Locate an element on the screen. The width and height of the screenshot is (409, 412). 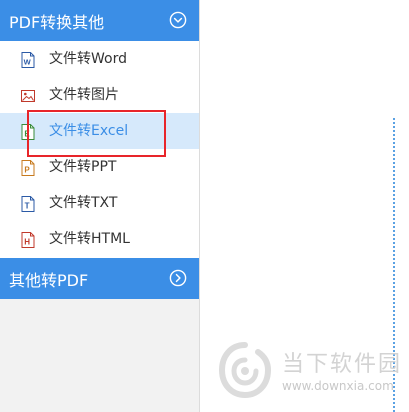
sidebar-item-label: 文件转图片 is located at coordinates (84, 95).